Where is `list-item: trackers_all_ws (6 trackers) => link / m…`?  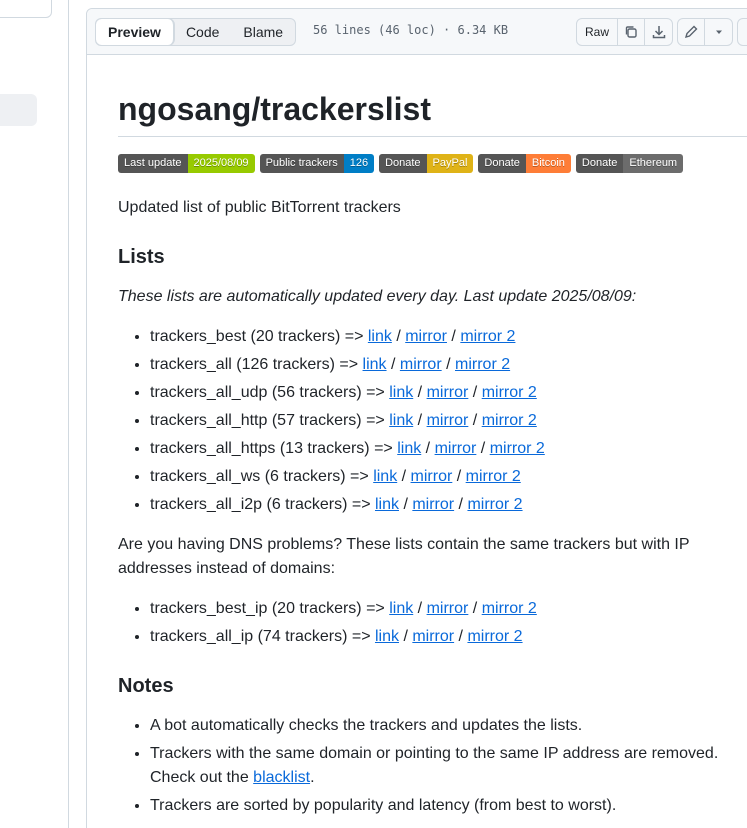 list-item: trackers_all_ws (6 trackers) => link / m… is located at coordinates (347, 477).